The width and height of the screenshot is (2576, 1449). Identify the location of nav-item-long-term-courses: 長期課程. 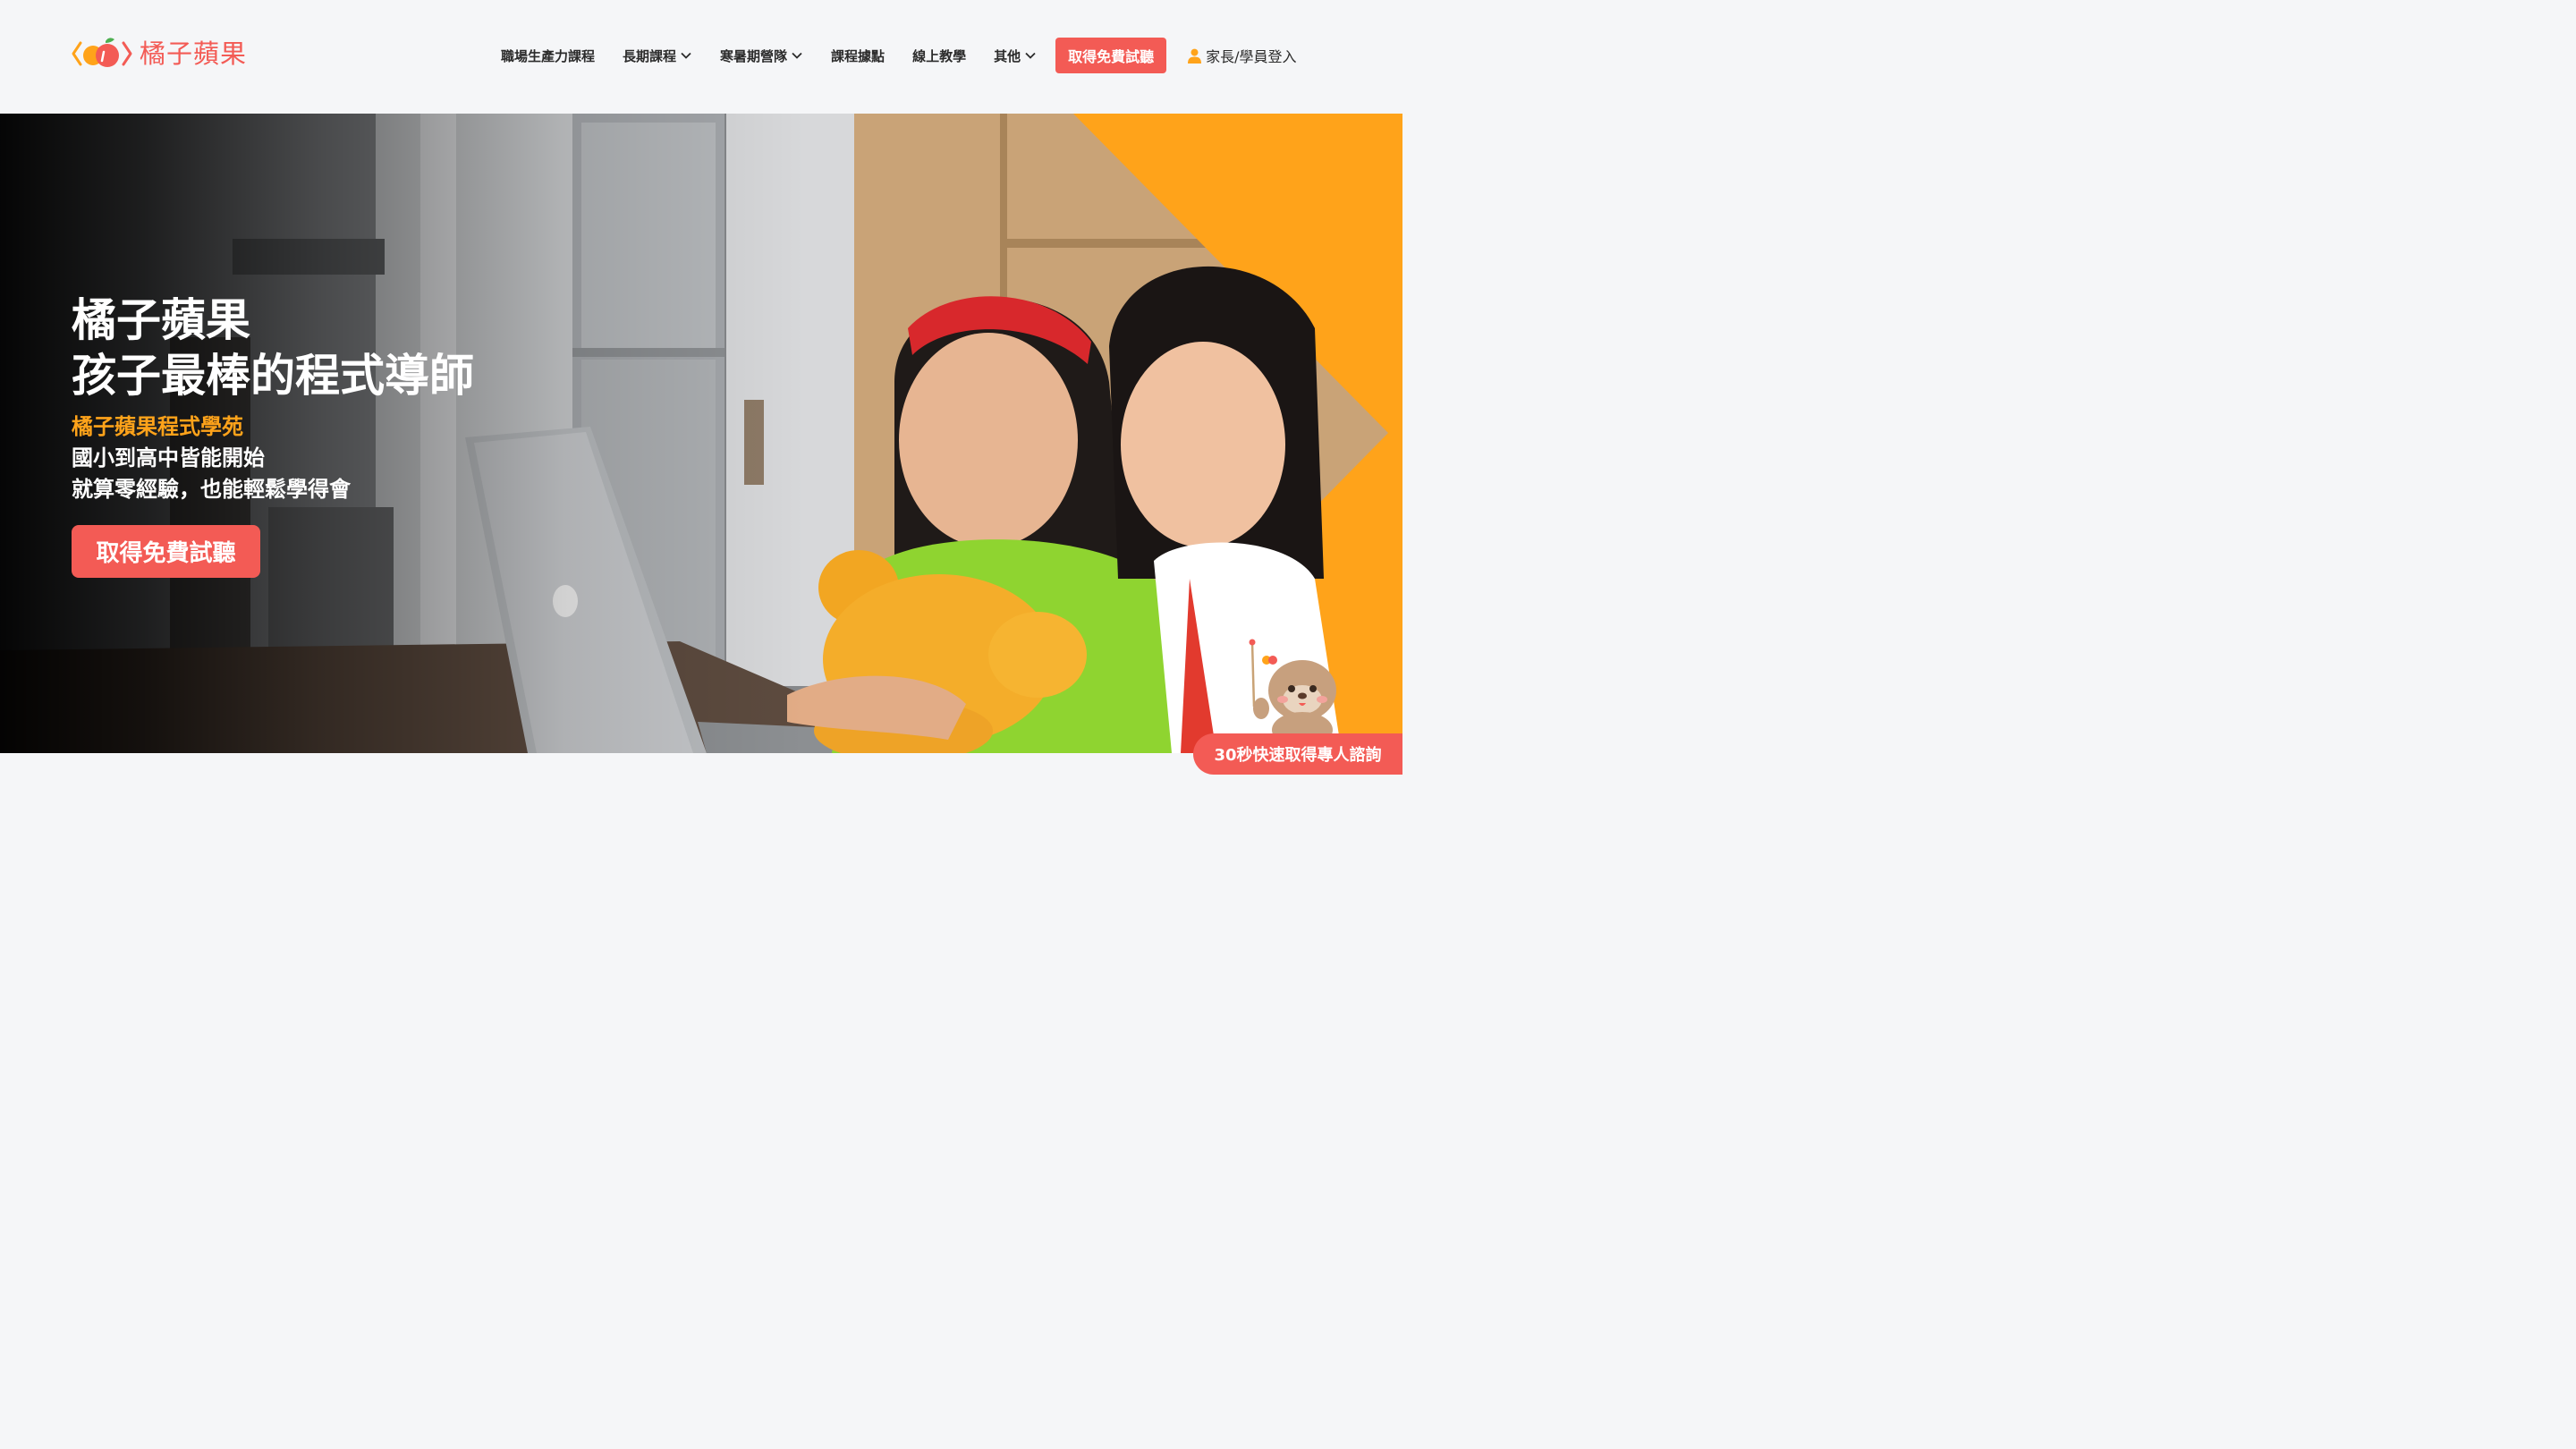
(657, 56).